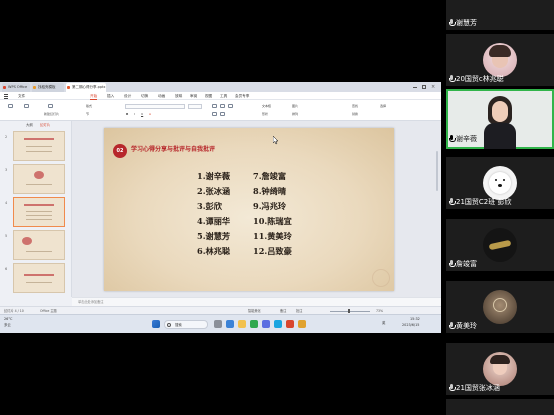  Describe the element at coordinates (142, 114) in the screenshot. I see `underline-icon: U` at that location.